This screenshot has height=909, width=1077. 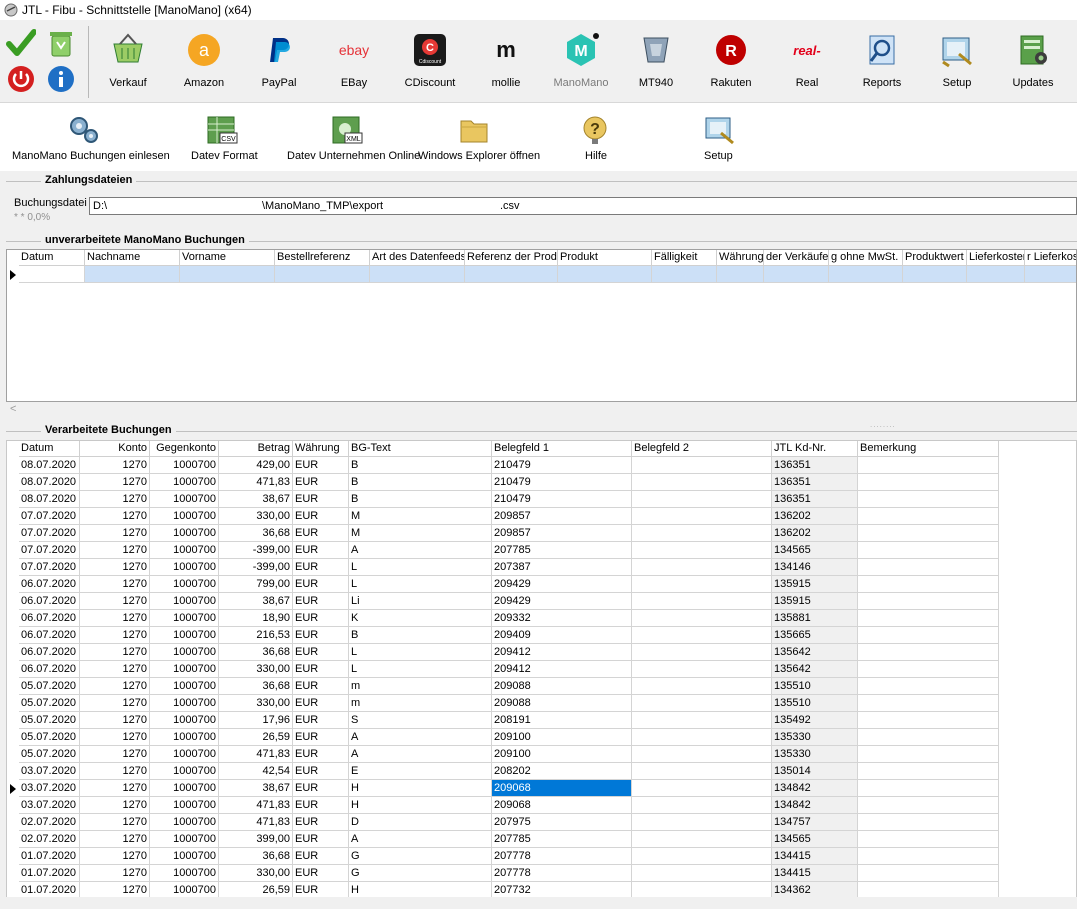 I want to click on info-icon, so click(x=61, y=79).